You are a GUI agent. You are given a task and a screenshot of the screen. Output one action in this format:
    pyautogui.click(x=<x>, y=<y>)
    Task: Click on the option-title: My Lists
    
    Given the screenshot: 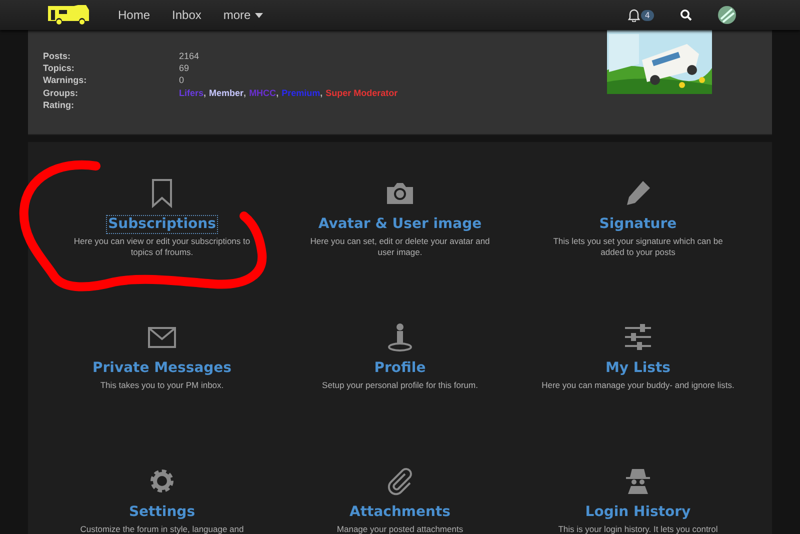 What is the action you would take?
    pyautogui.click(x=637, y=368)
    